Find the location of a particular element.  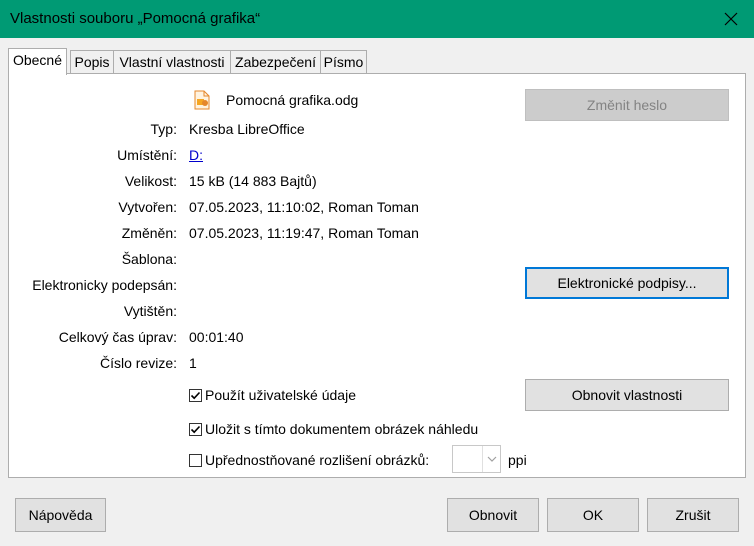

help-button: Nápověda is located at coordinates (60, 515).